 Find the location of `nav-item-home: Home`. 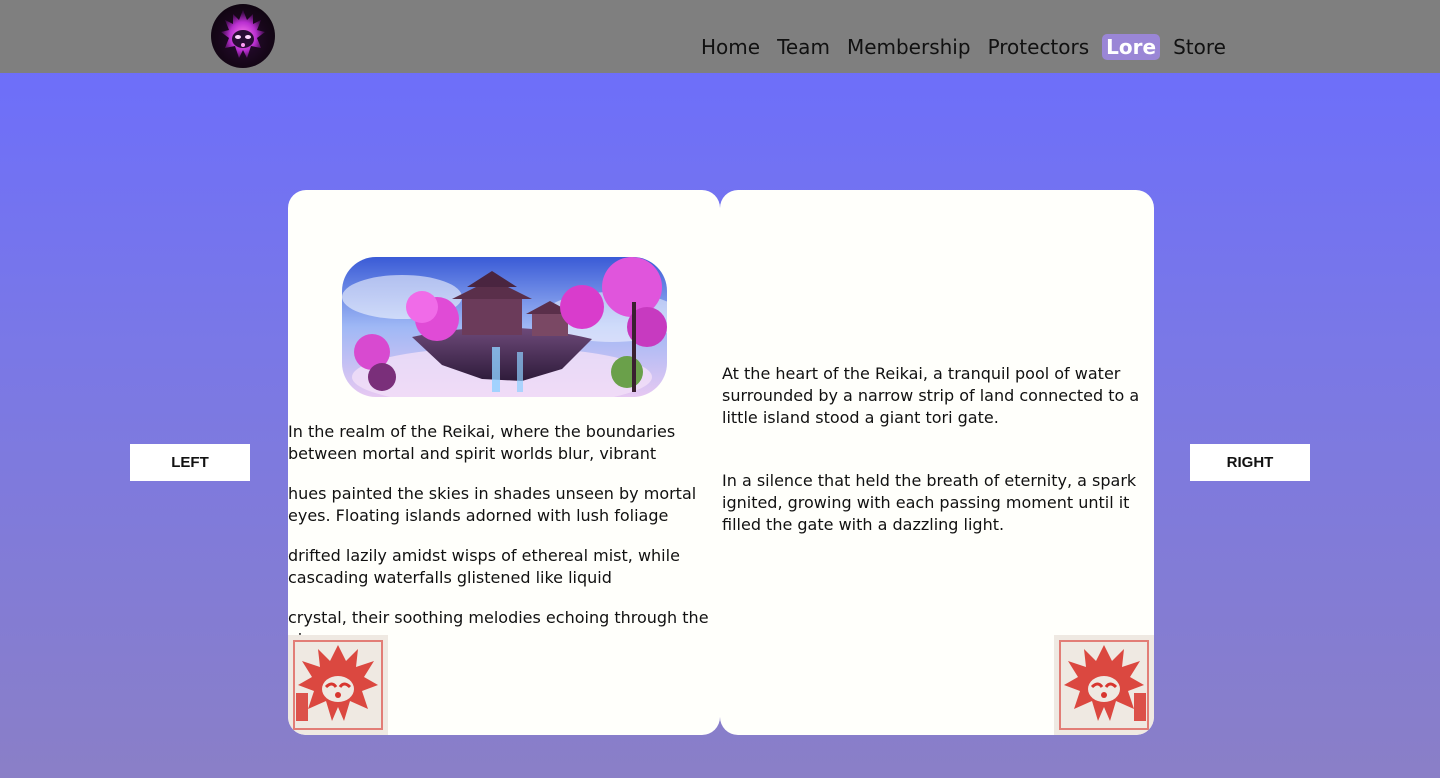

nav-item-home: Home is located at coordinates (732, 47).